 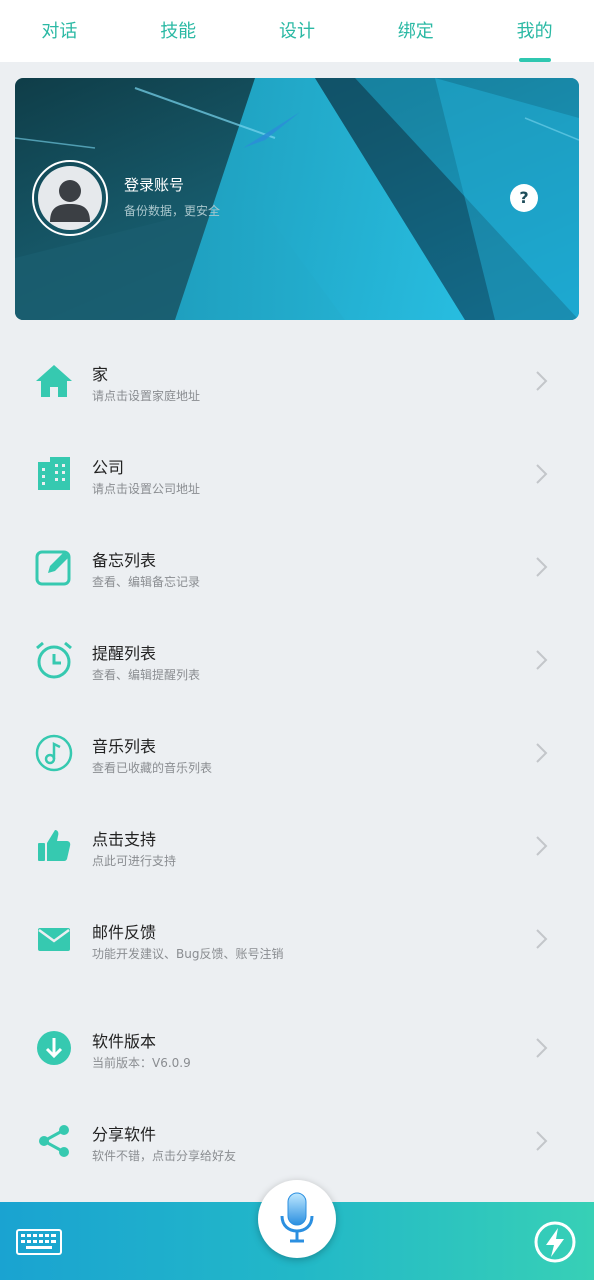 I want to click on menu-item-subtitle: 请点击设置公司地址, so click(x=146, y=489).